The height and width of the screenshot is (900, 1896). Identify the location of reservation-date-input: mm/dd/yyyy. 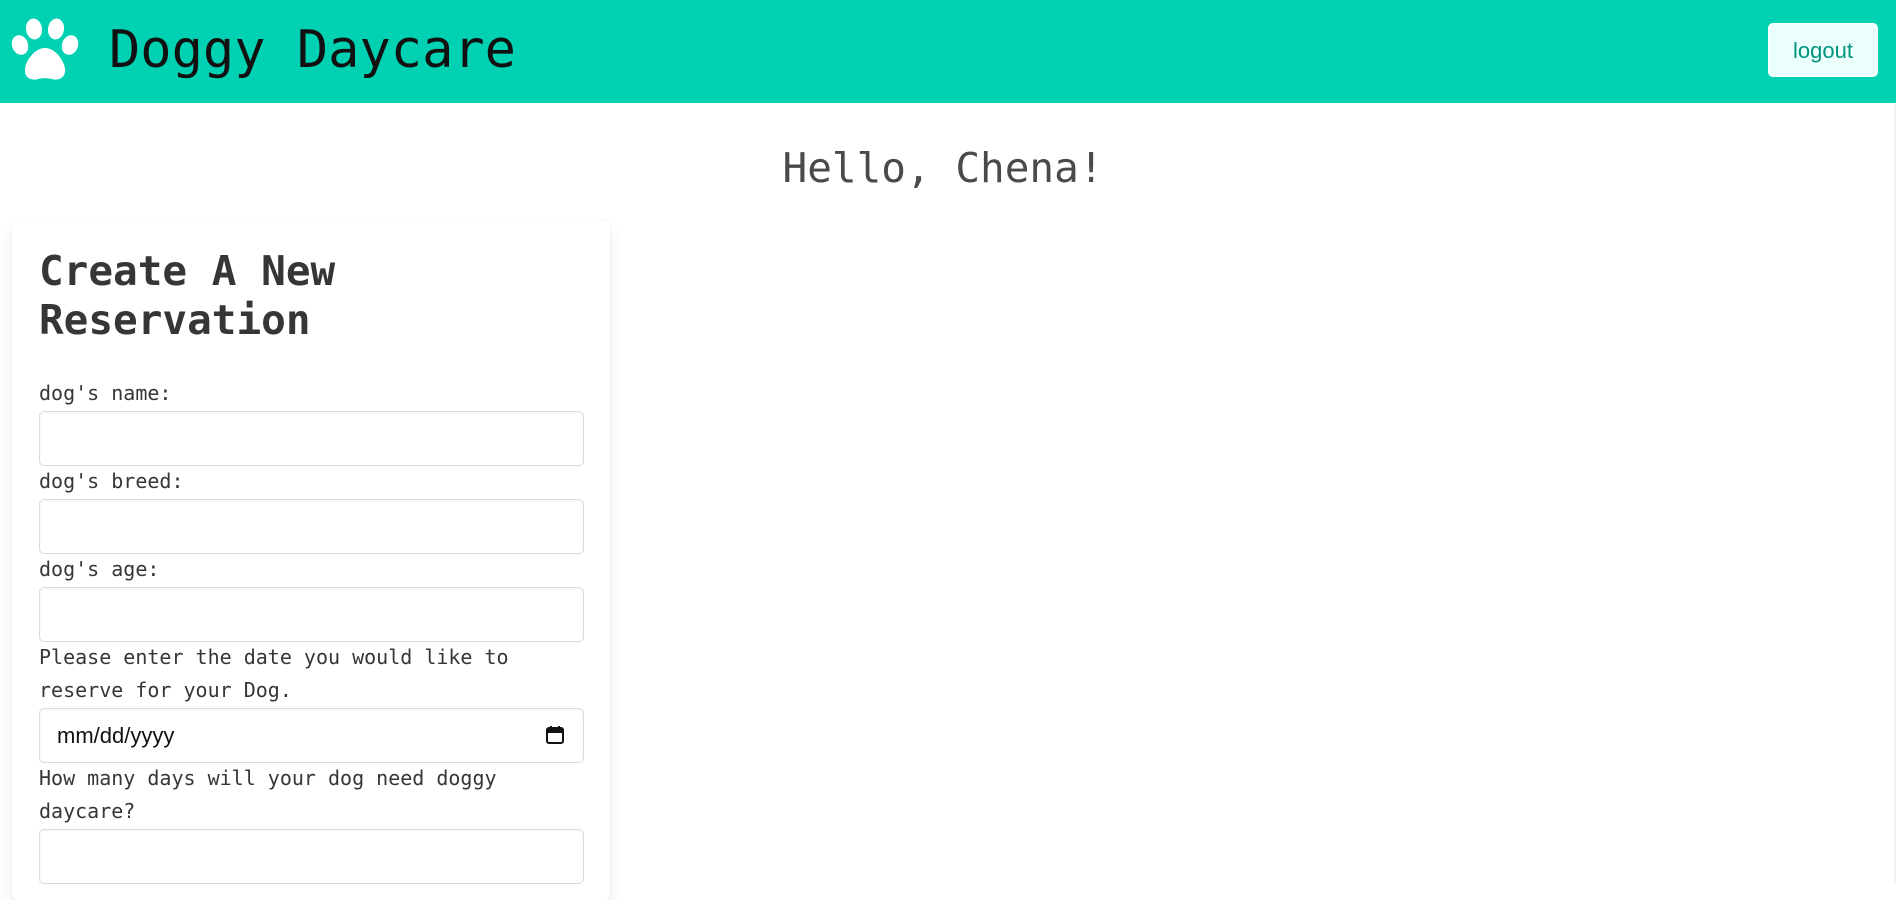
(311, 735).